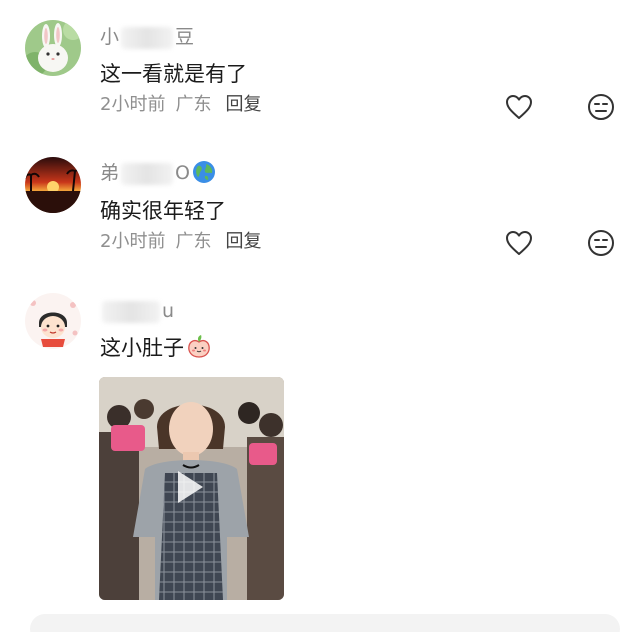  What do you see at coordinates (110, 37) in the screenshot?
I see `username-start: 小` at bounding box center [110, 37].